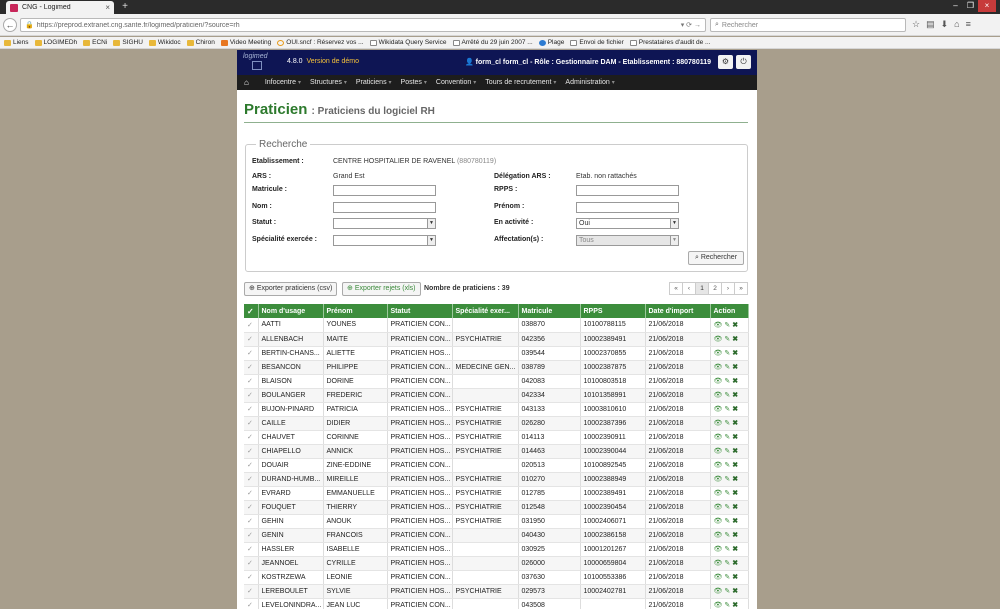 This screenshot has height=609, width=1000. Describe the element at coordinates (627, 240) in the screenshot. I see `affectation-select: Tous ▼` at that location.